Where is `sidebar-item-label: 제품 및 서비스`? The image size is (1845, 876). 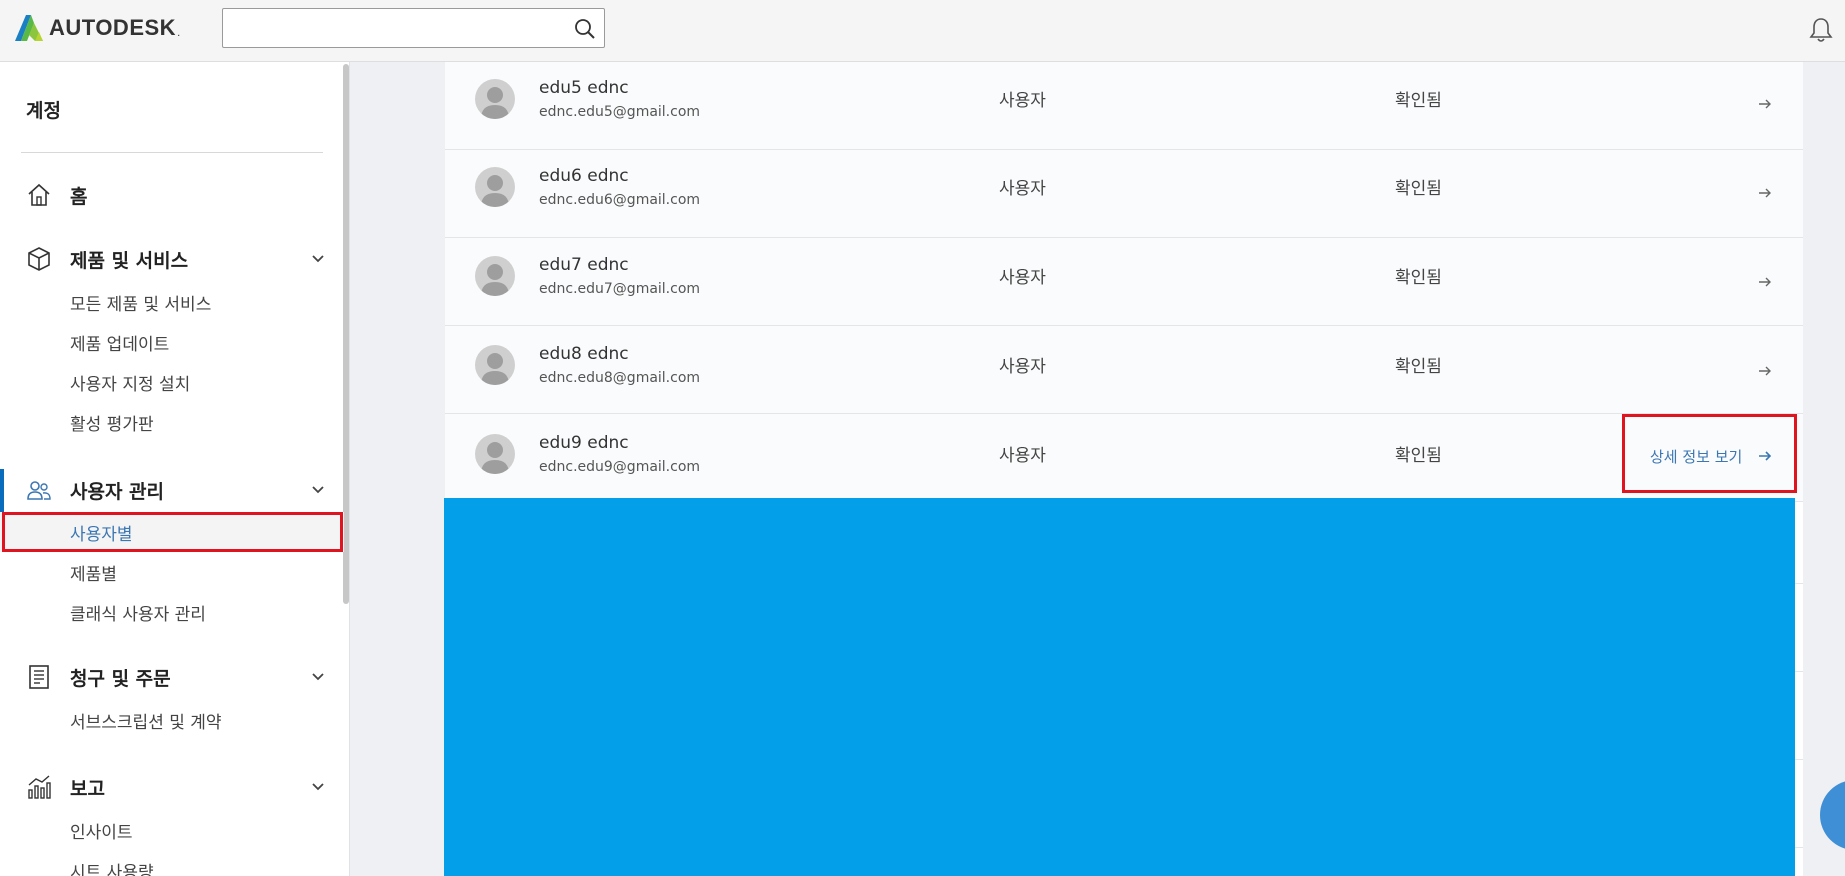 sidebar-item-label: 제품 및 서비스 is located at coordinates (129, 260).